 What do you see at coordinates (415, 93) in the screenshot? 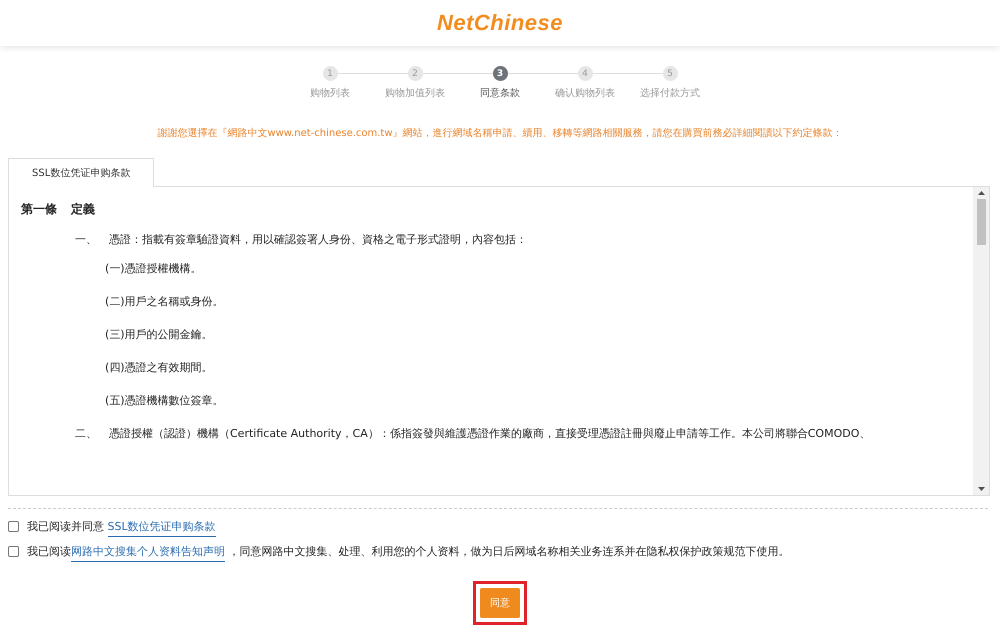
I see `step-label: 购物加值列表` at bounding box center [415, 93].